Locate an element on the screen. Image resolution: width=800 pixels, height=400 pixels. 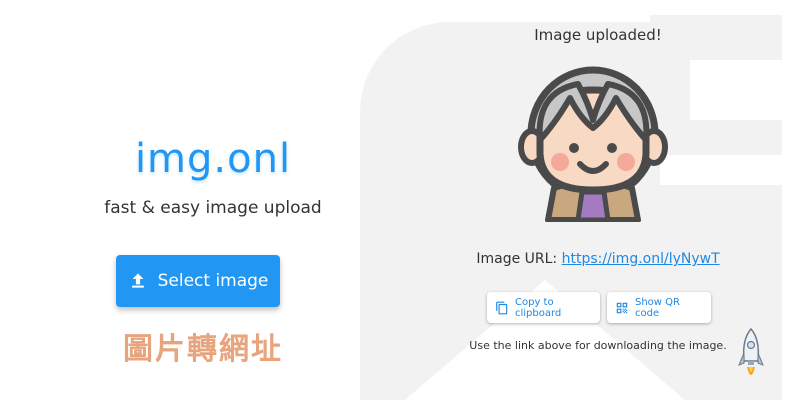
copy-label: Copy to clipboard is located at coordinates (538, 307).